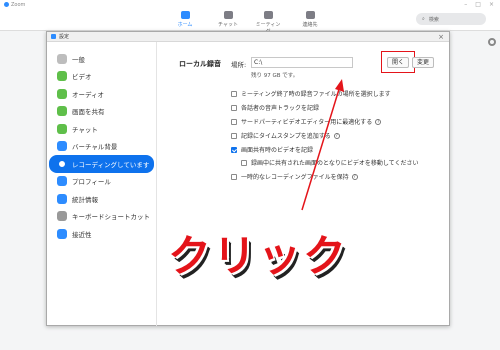  What do you see at coordinates (101, 59) in the screenshot?
I see `sidebar-item-gear: 一般` at bounding box center [101, 59].